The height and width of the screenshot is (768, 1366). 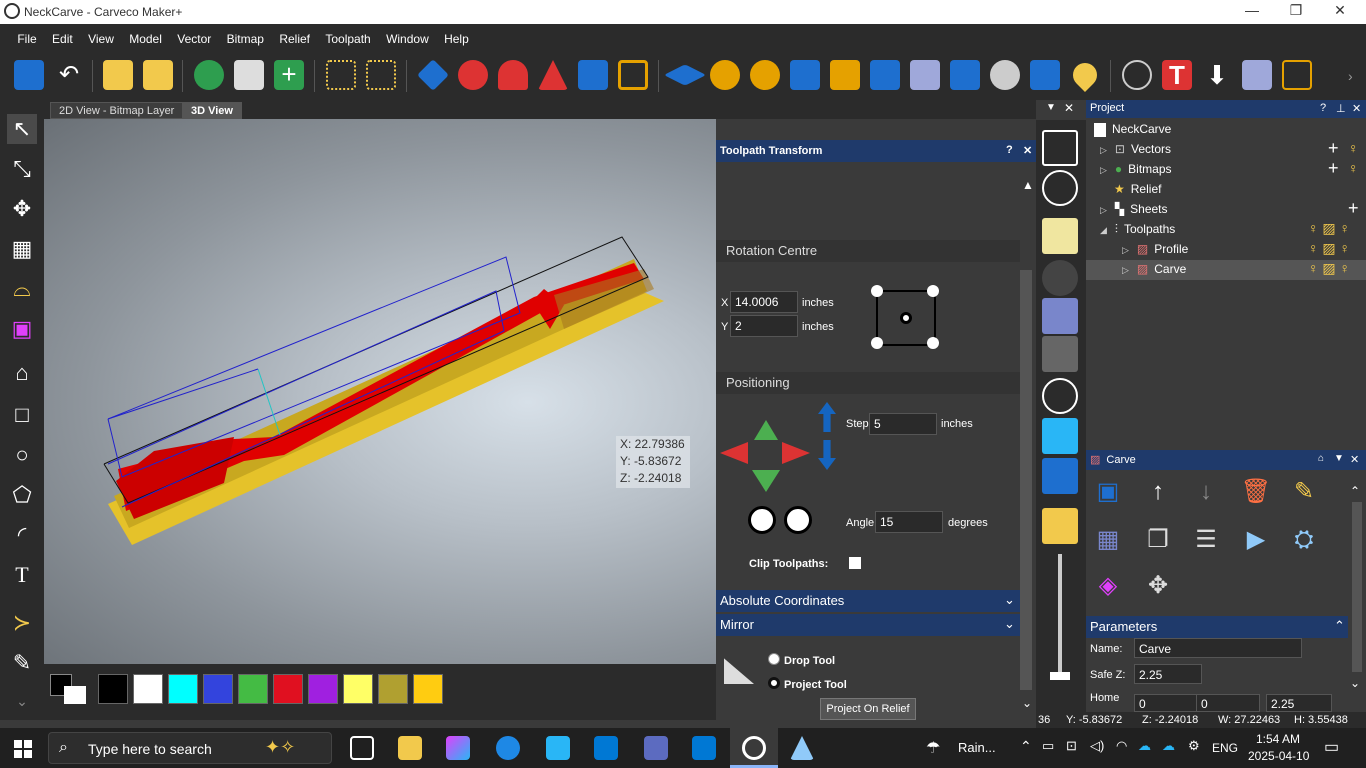 What do you see at coordinates (656, 748) in the screenshot?
I see `app-icon` at bounding box center [656, 748].